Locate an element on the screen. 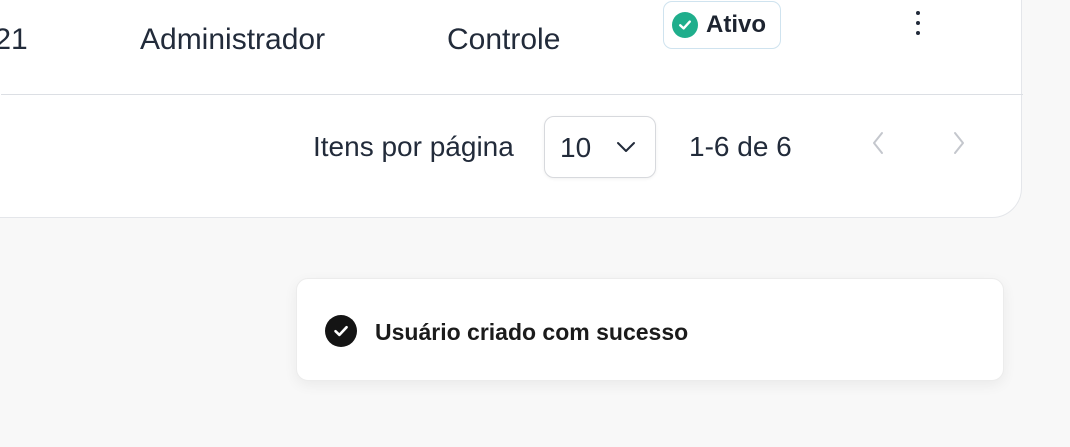 The image size is (1070, 447). next-page-button is located at coordinates (959, 145).